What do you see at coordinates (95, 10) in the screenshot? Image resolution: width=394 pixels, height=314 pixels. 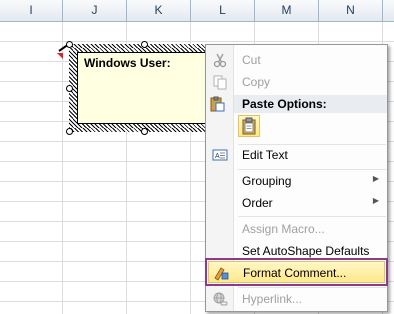 I see `column-header-j: J` at bounding box center [95, 10].